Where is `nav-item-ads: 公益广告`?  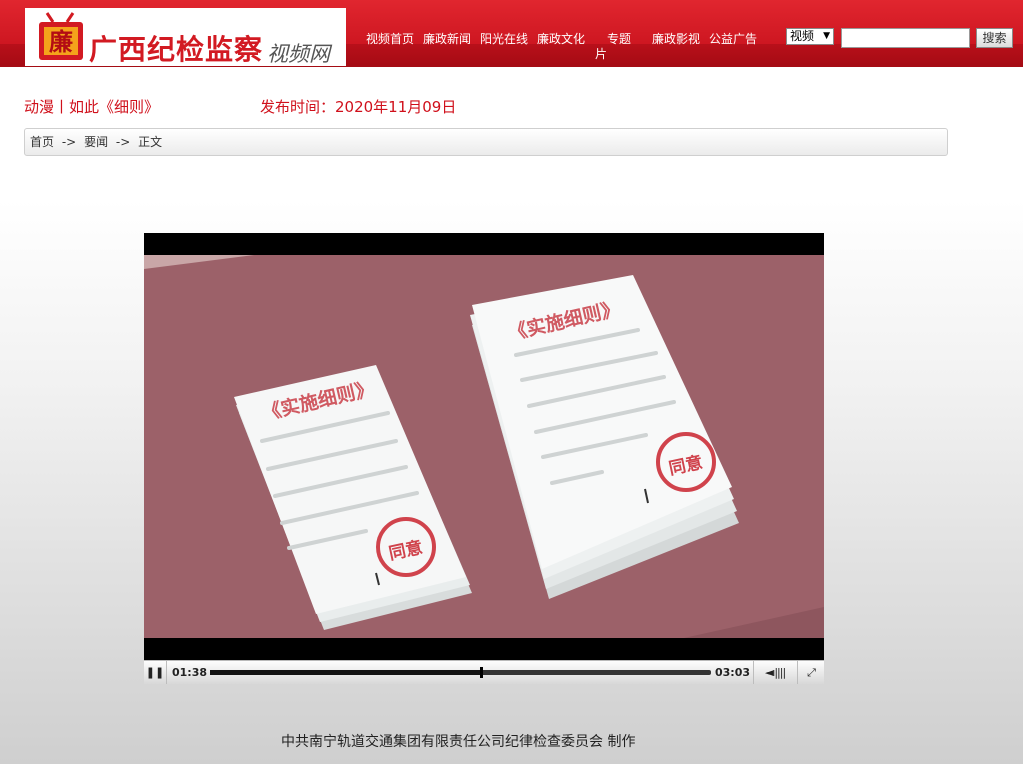
nav-item-ads: 公益广告 is located at coordinates (733, 38).